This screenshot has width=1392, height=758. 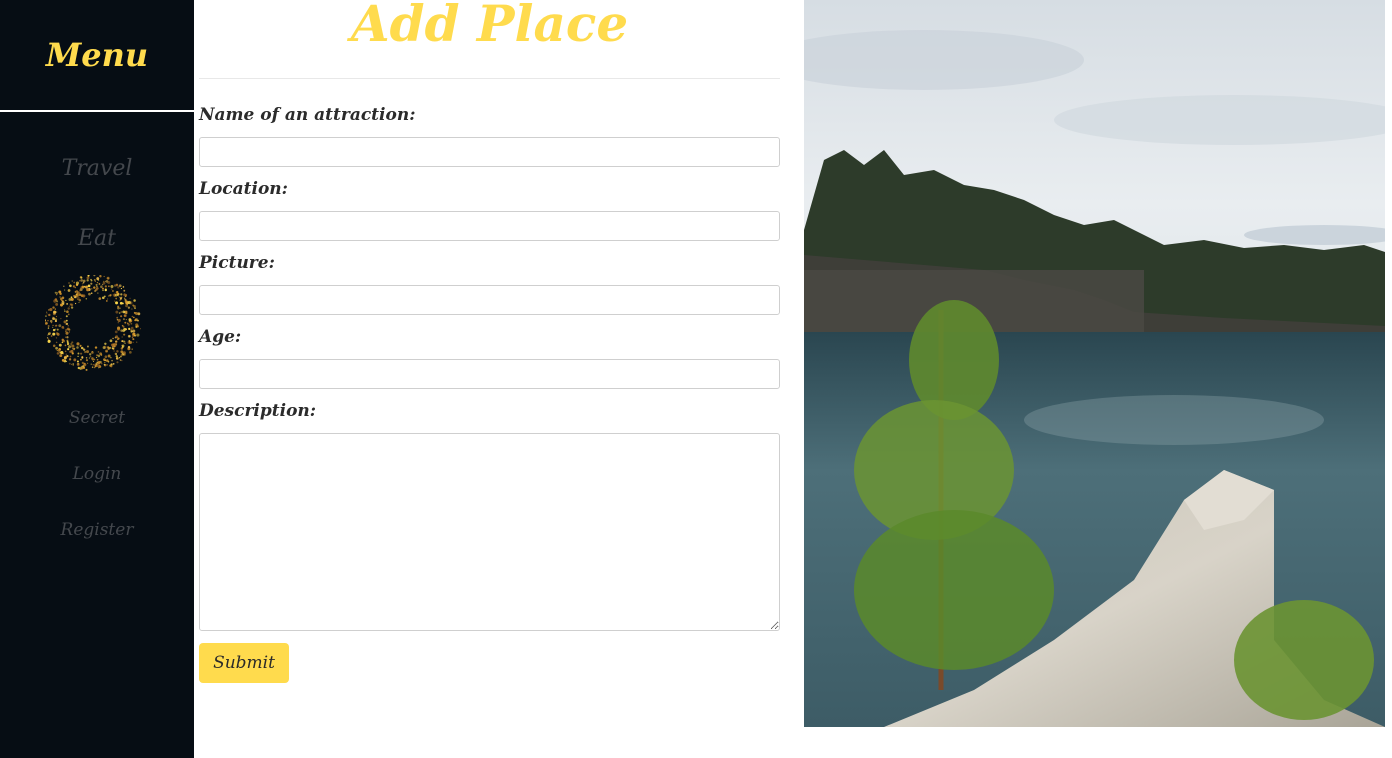 I want to click on sparkle-ring-icon, so click(x=93, y=323).